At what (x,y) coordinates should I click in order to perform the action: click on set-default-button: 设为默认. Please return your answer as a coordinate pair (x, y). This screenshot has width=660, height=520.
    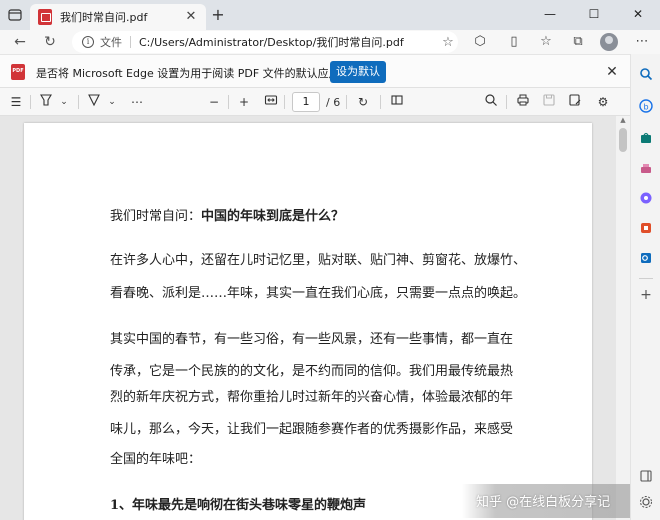
    Looking at the image, I should click on (358, 72).